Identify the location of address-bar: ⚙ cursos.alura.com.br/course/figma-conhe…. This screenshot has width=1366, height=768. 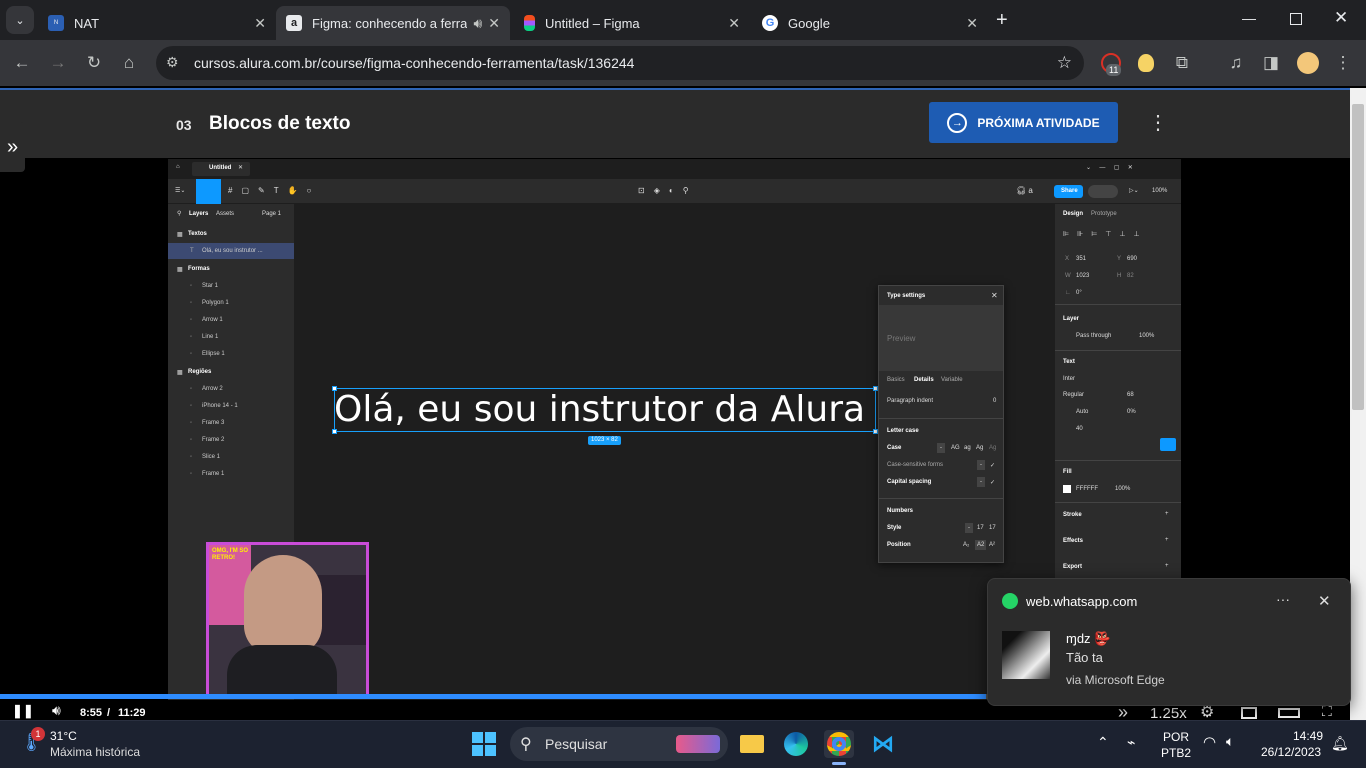
(620, 63).